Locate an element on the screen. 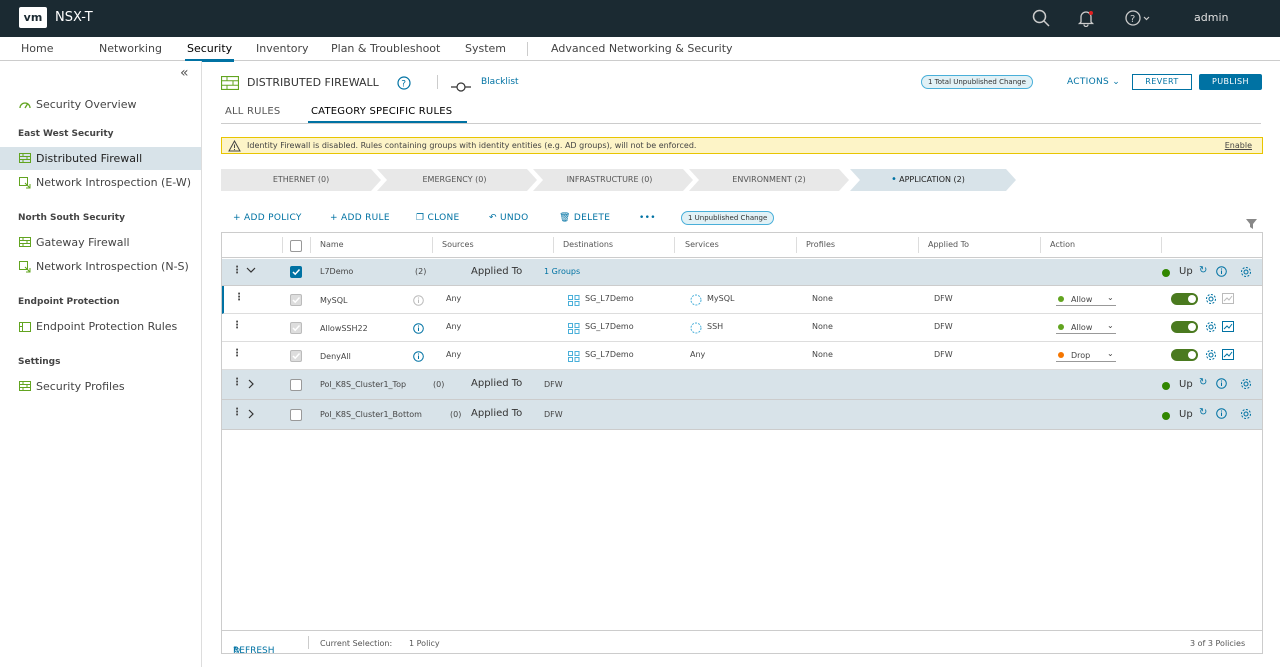 This screenshot has width=1280, height=667. sidebar-item-network-introspection-ns: Network Introspection (N-S) is located at coordinates (100, 266).